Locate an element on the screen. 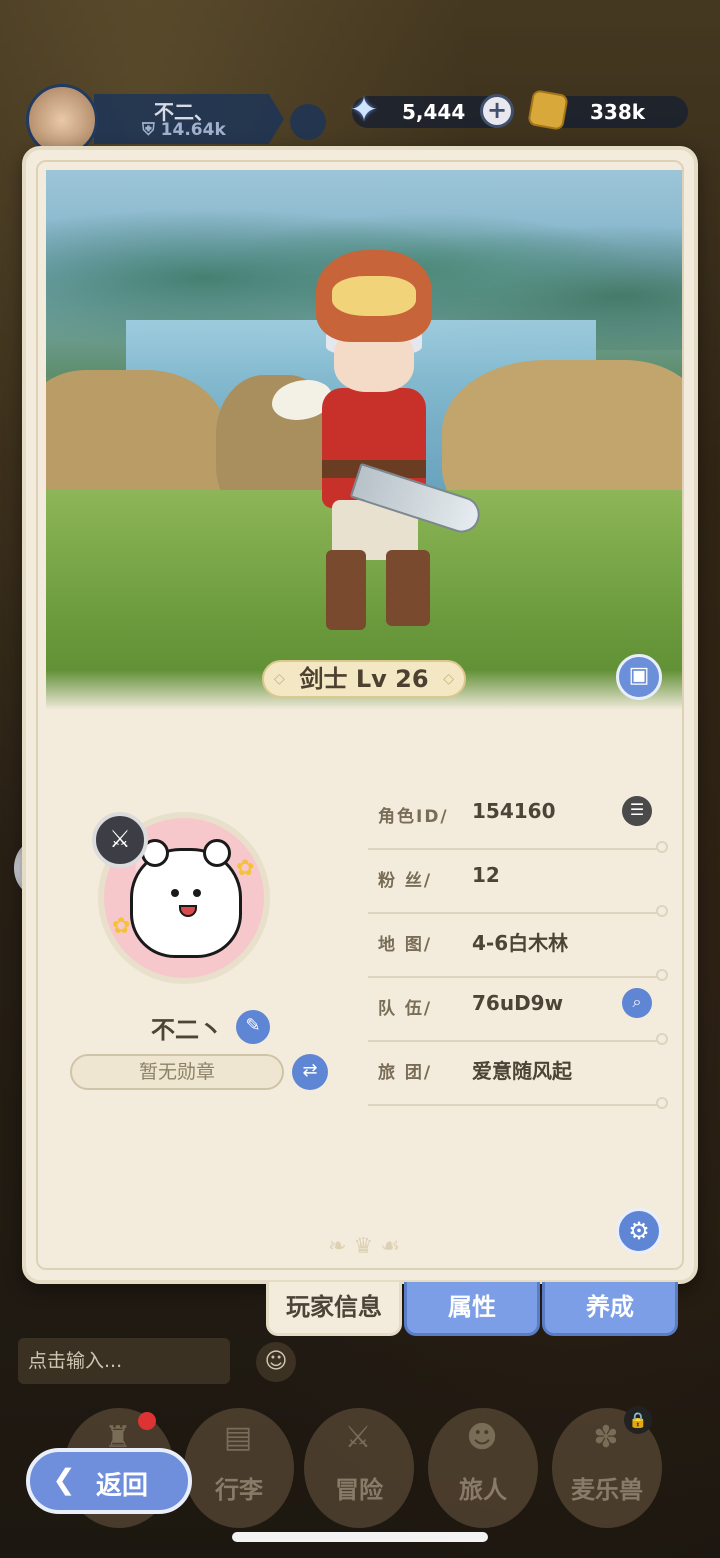 This screenshot has height=1558, width=720. tab-development: 养成 is located at coordinates (610, 1309).